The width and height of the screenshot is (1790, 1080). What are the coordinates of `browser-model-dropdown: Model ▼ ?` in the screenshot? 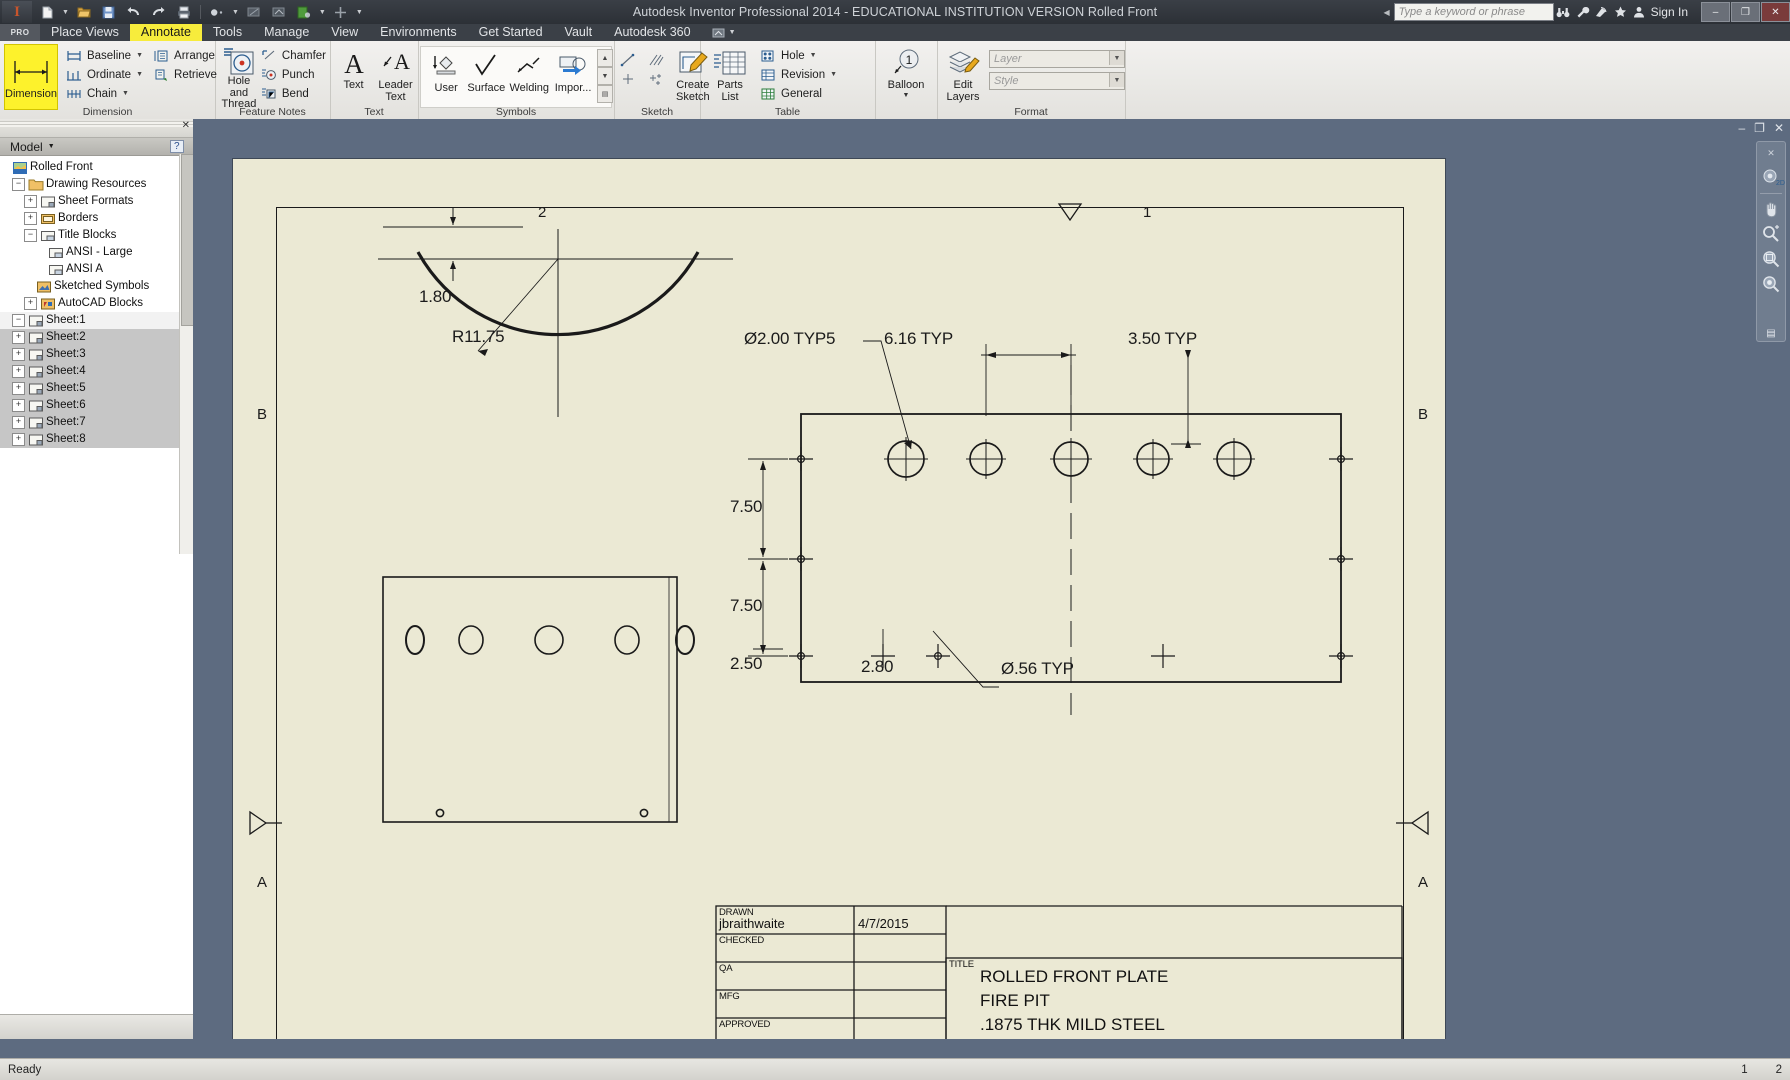 It's located at (96, 147).